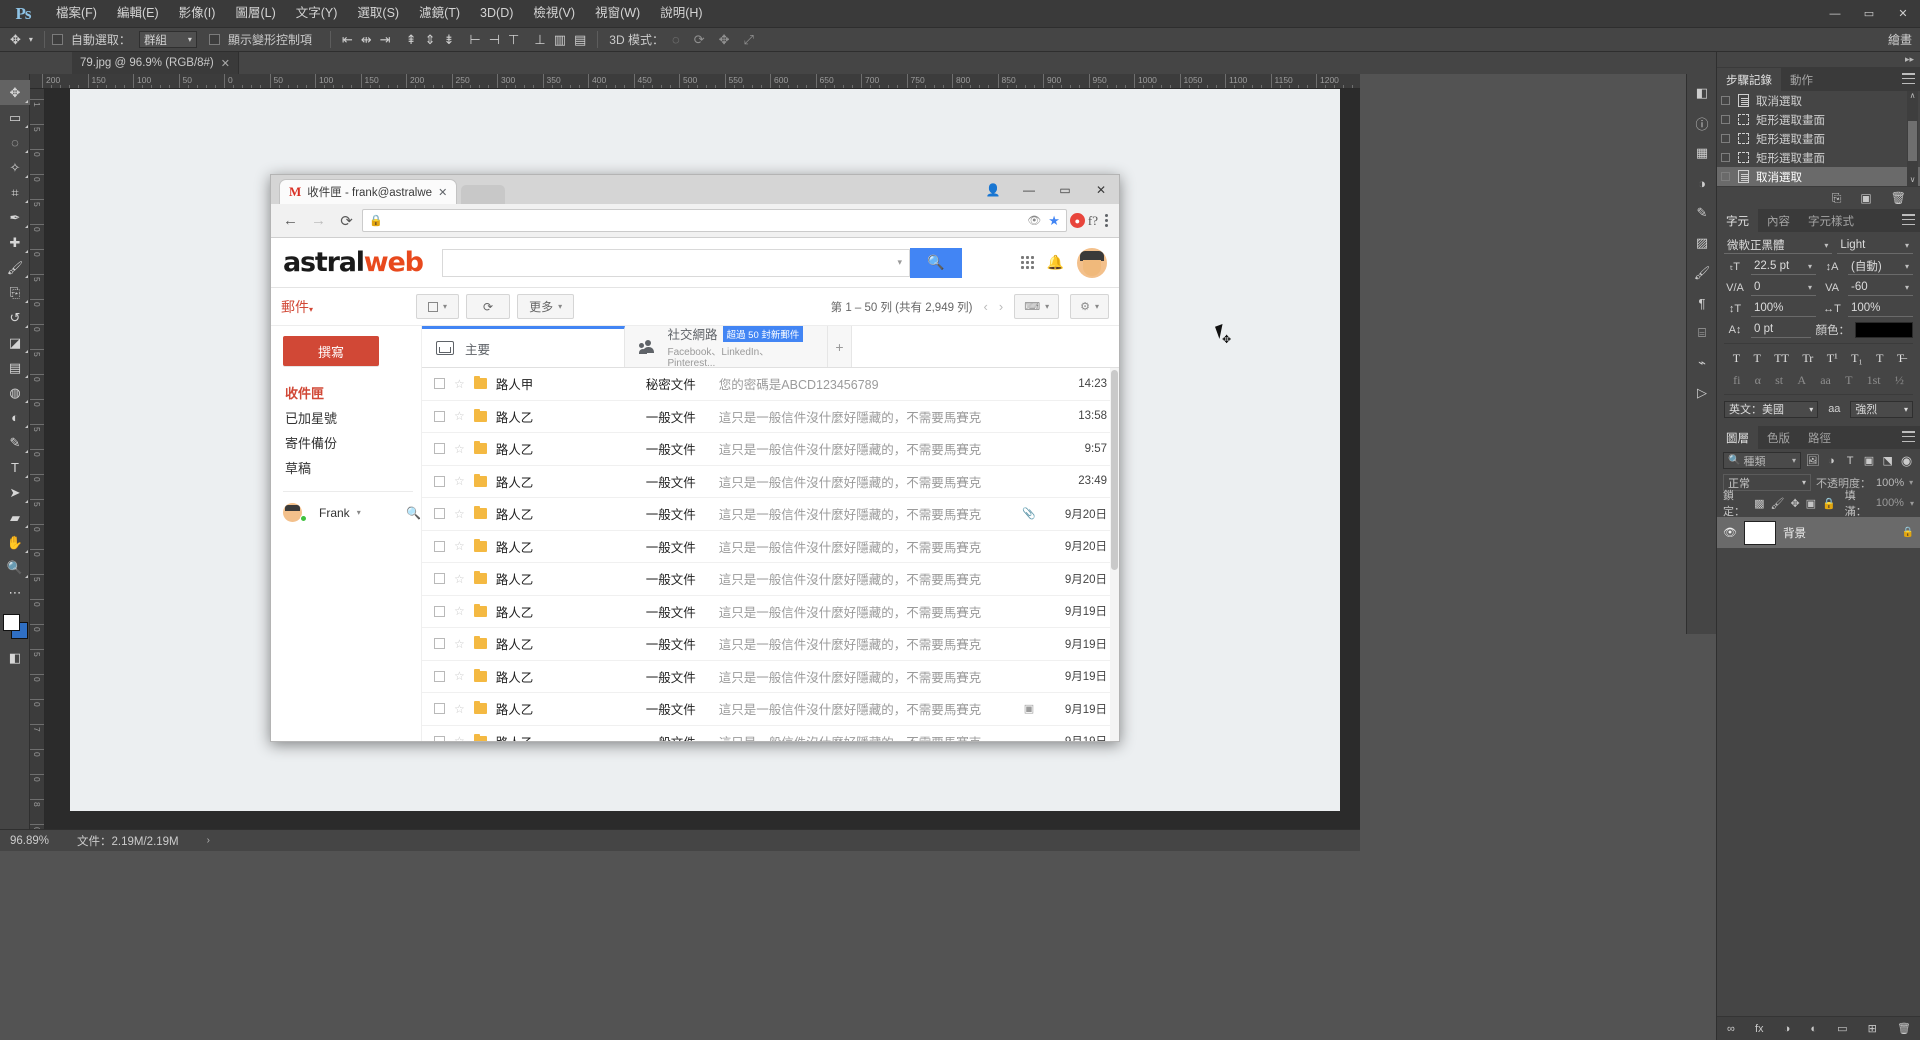 The image size is (1920, 1040). I want to click on gradient-tool: ▤, so click(15, 367).